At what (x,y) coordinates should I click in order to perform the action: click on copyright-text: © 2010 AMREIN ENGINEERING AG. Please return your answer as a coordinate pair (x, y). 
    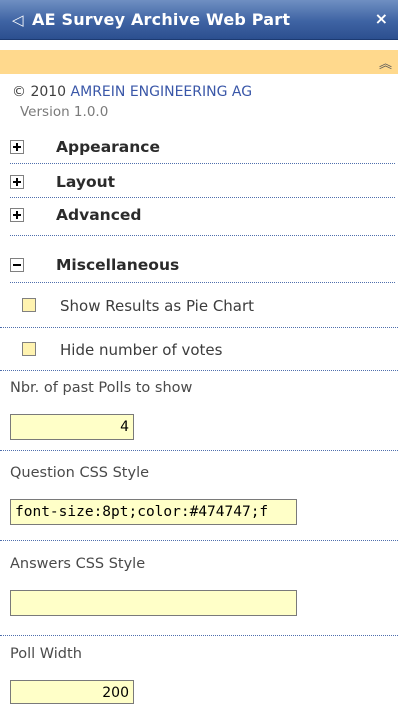
    Looking at the image, I should click on (132, 92).